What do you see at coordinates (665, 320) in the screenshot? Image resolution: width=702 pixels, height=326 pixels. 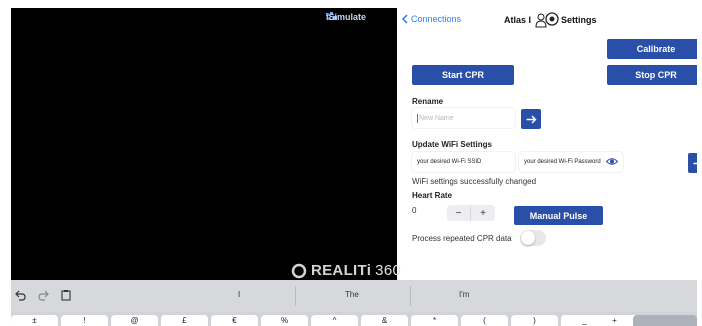 I see `backspace-key` at bounding box center [665, 320].